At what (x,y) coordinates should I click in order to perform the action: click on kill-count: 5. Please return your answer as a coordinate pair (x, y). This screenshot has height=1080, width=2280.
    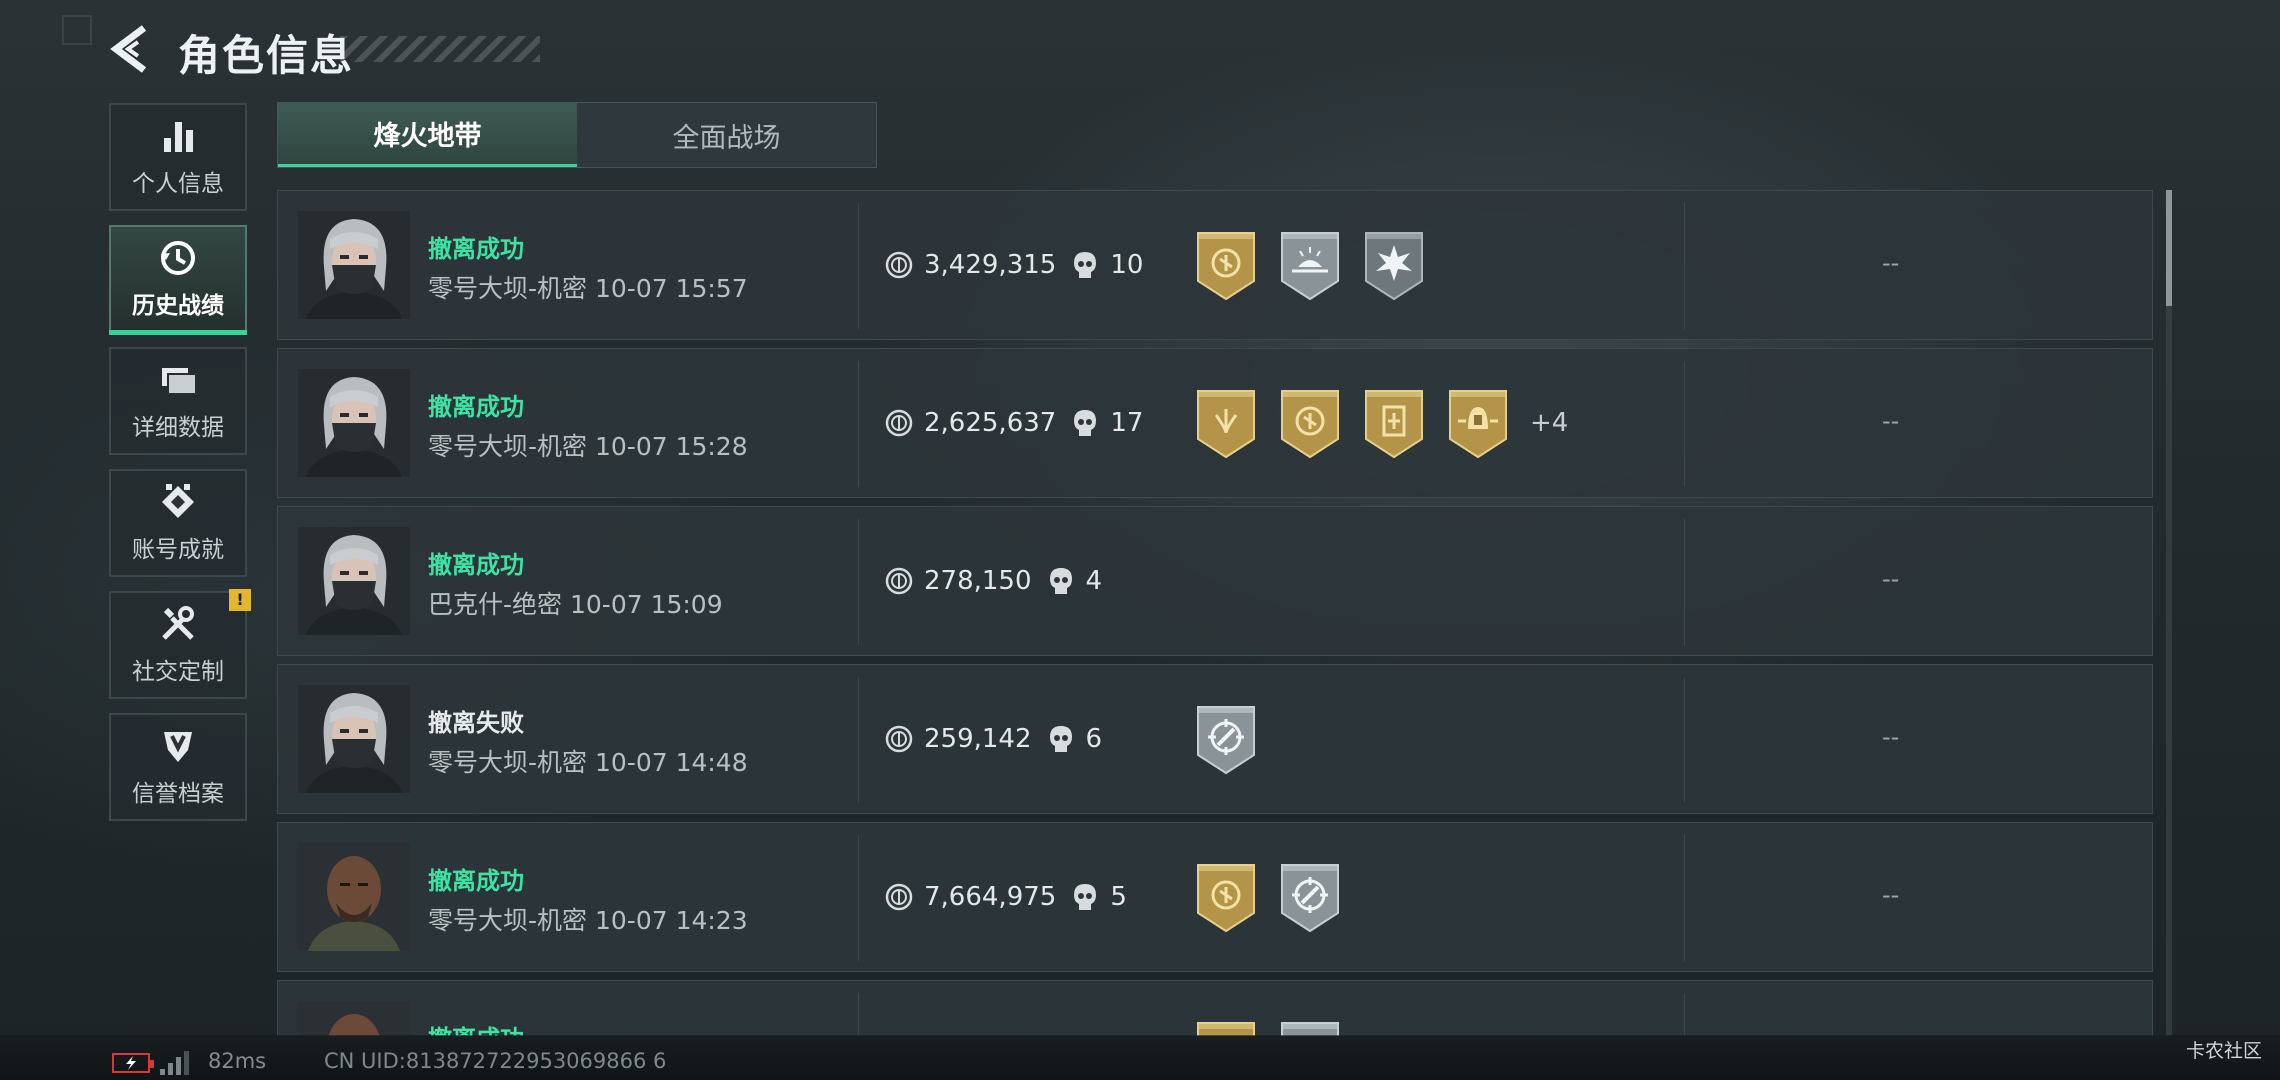
    Looking at the image, I should click on (1118, 897).